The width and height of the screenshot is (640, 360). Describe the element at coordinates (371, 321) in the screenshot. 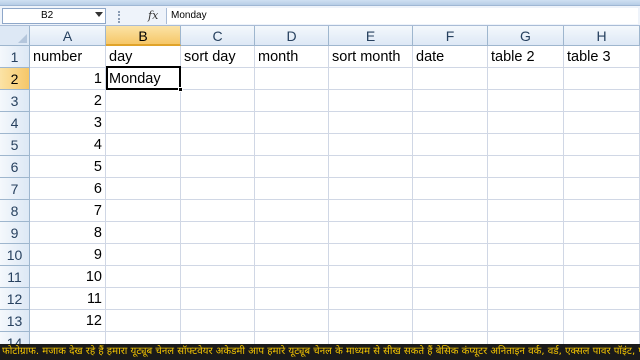

I see `gridcell-e13` at that location.